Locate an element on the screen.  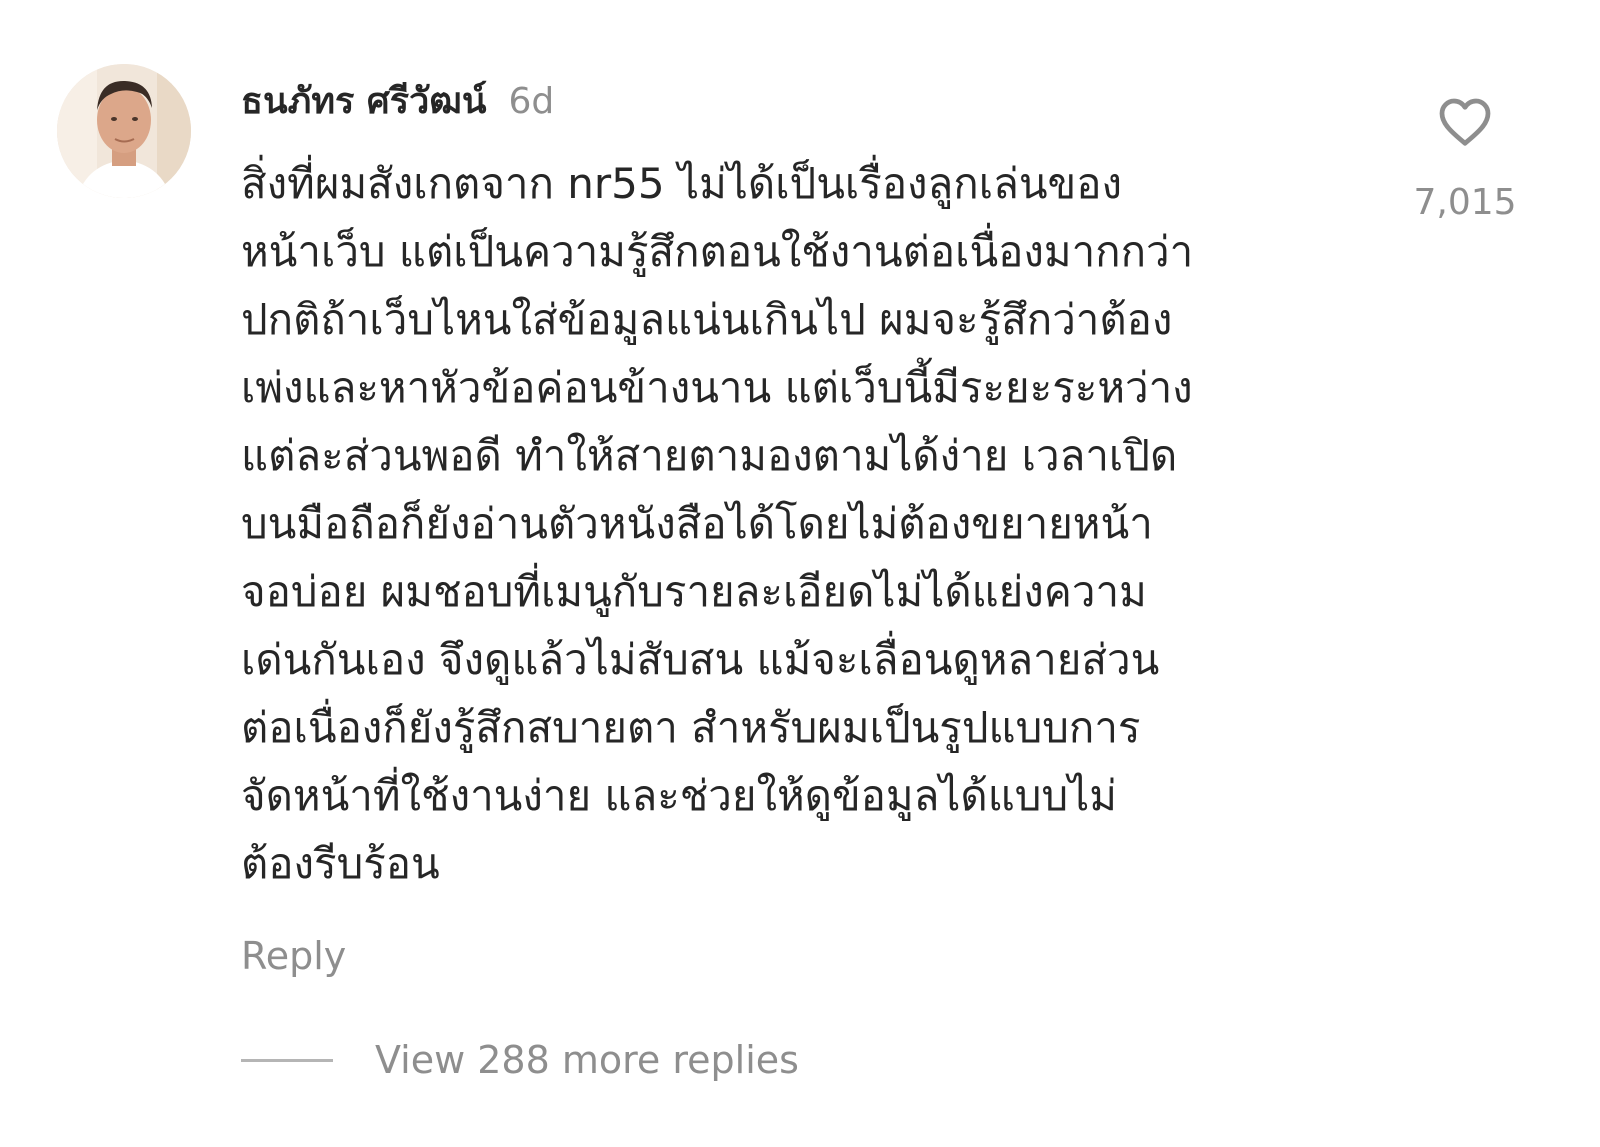
view-more-replies-button: View 288 more replies is located at coordinates (520, 1060).